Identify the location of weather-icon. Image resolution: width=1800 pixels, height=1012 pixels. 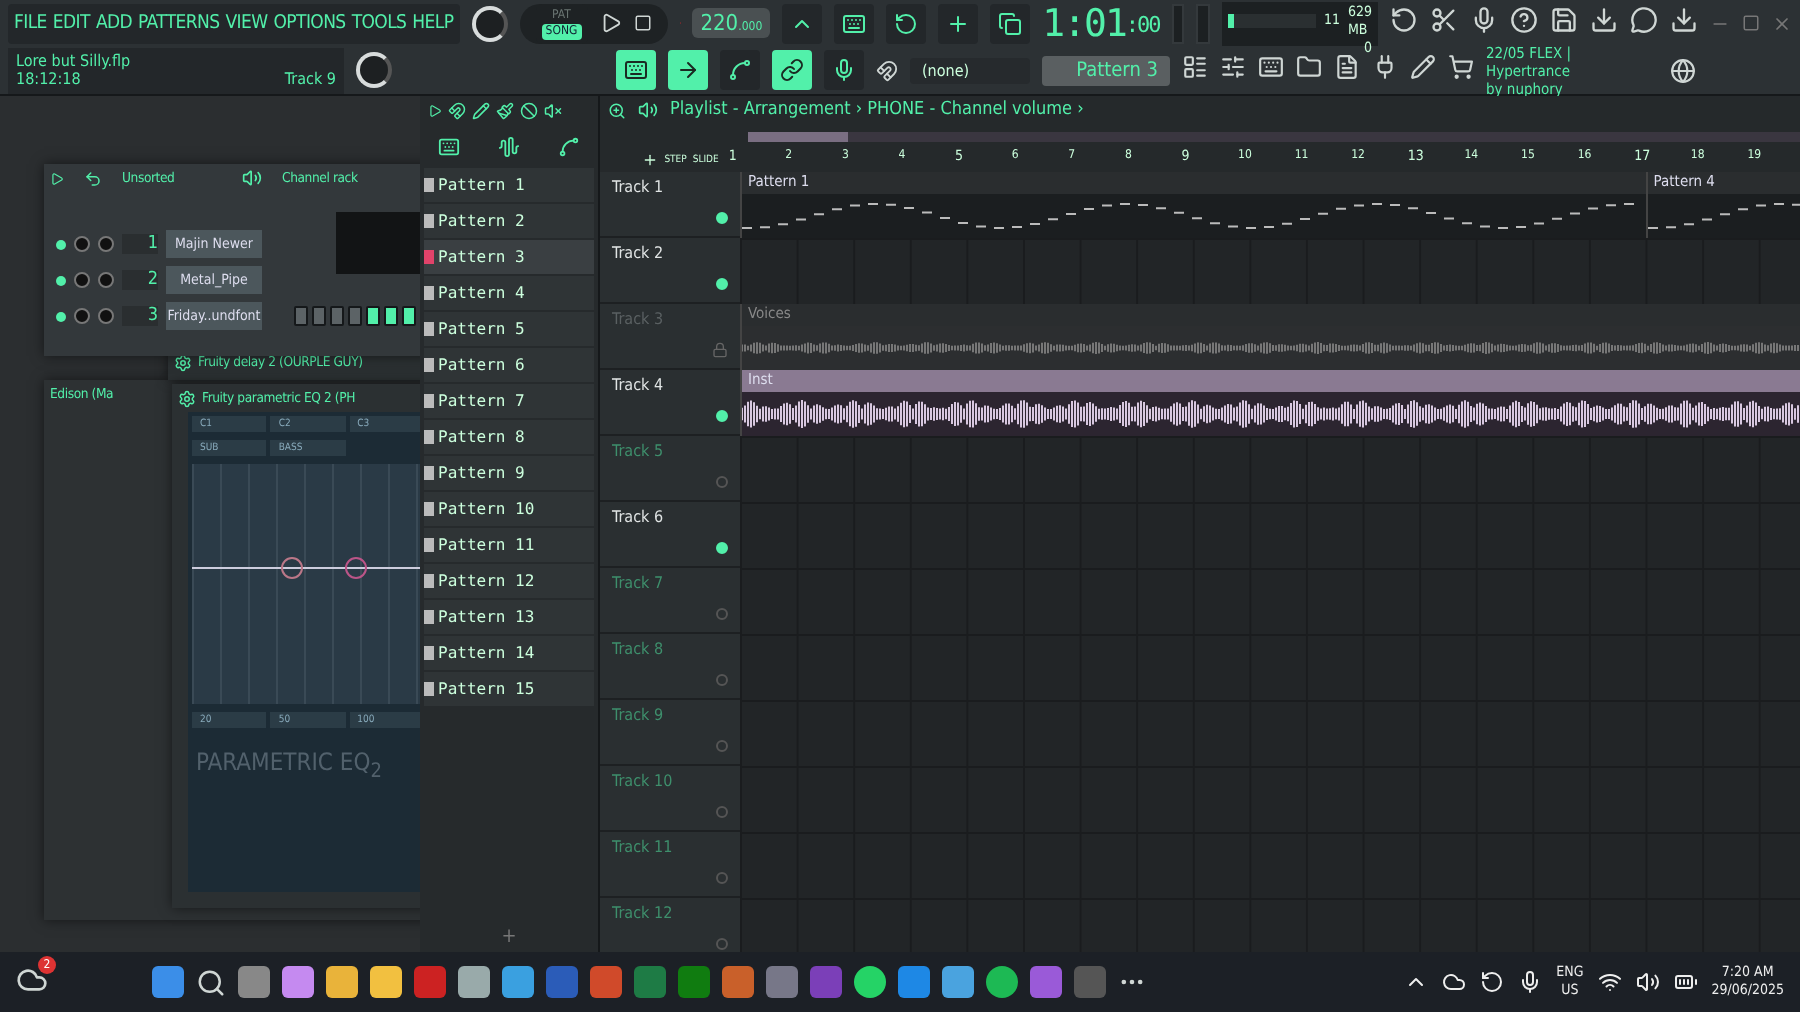
(32, 979).